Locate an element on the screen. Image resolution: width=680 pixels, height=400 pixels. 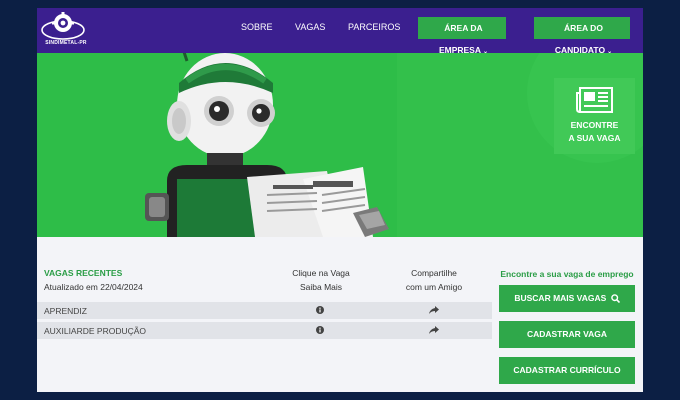
find-line-2: A SUA VAGA is located at coordinates (594, 138).